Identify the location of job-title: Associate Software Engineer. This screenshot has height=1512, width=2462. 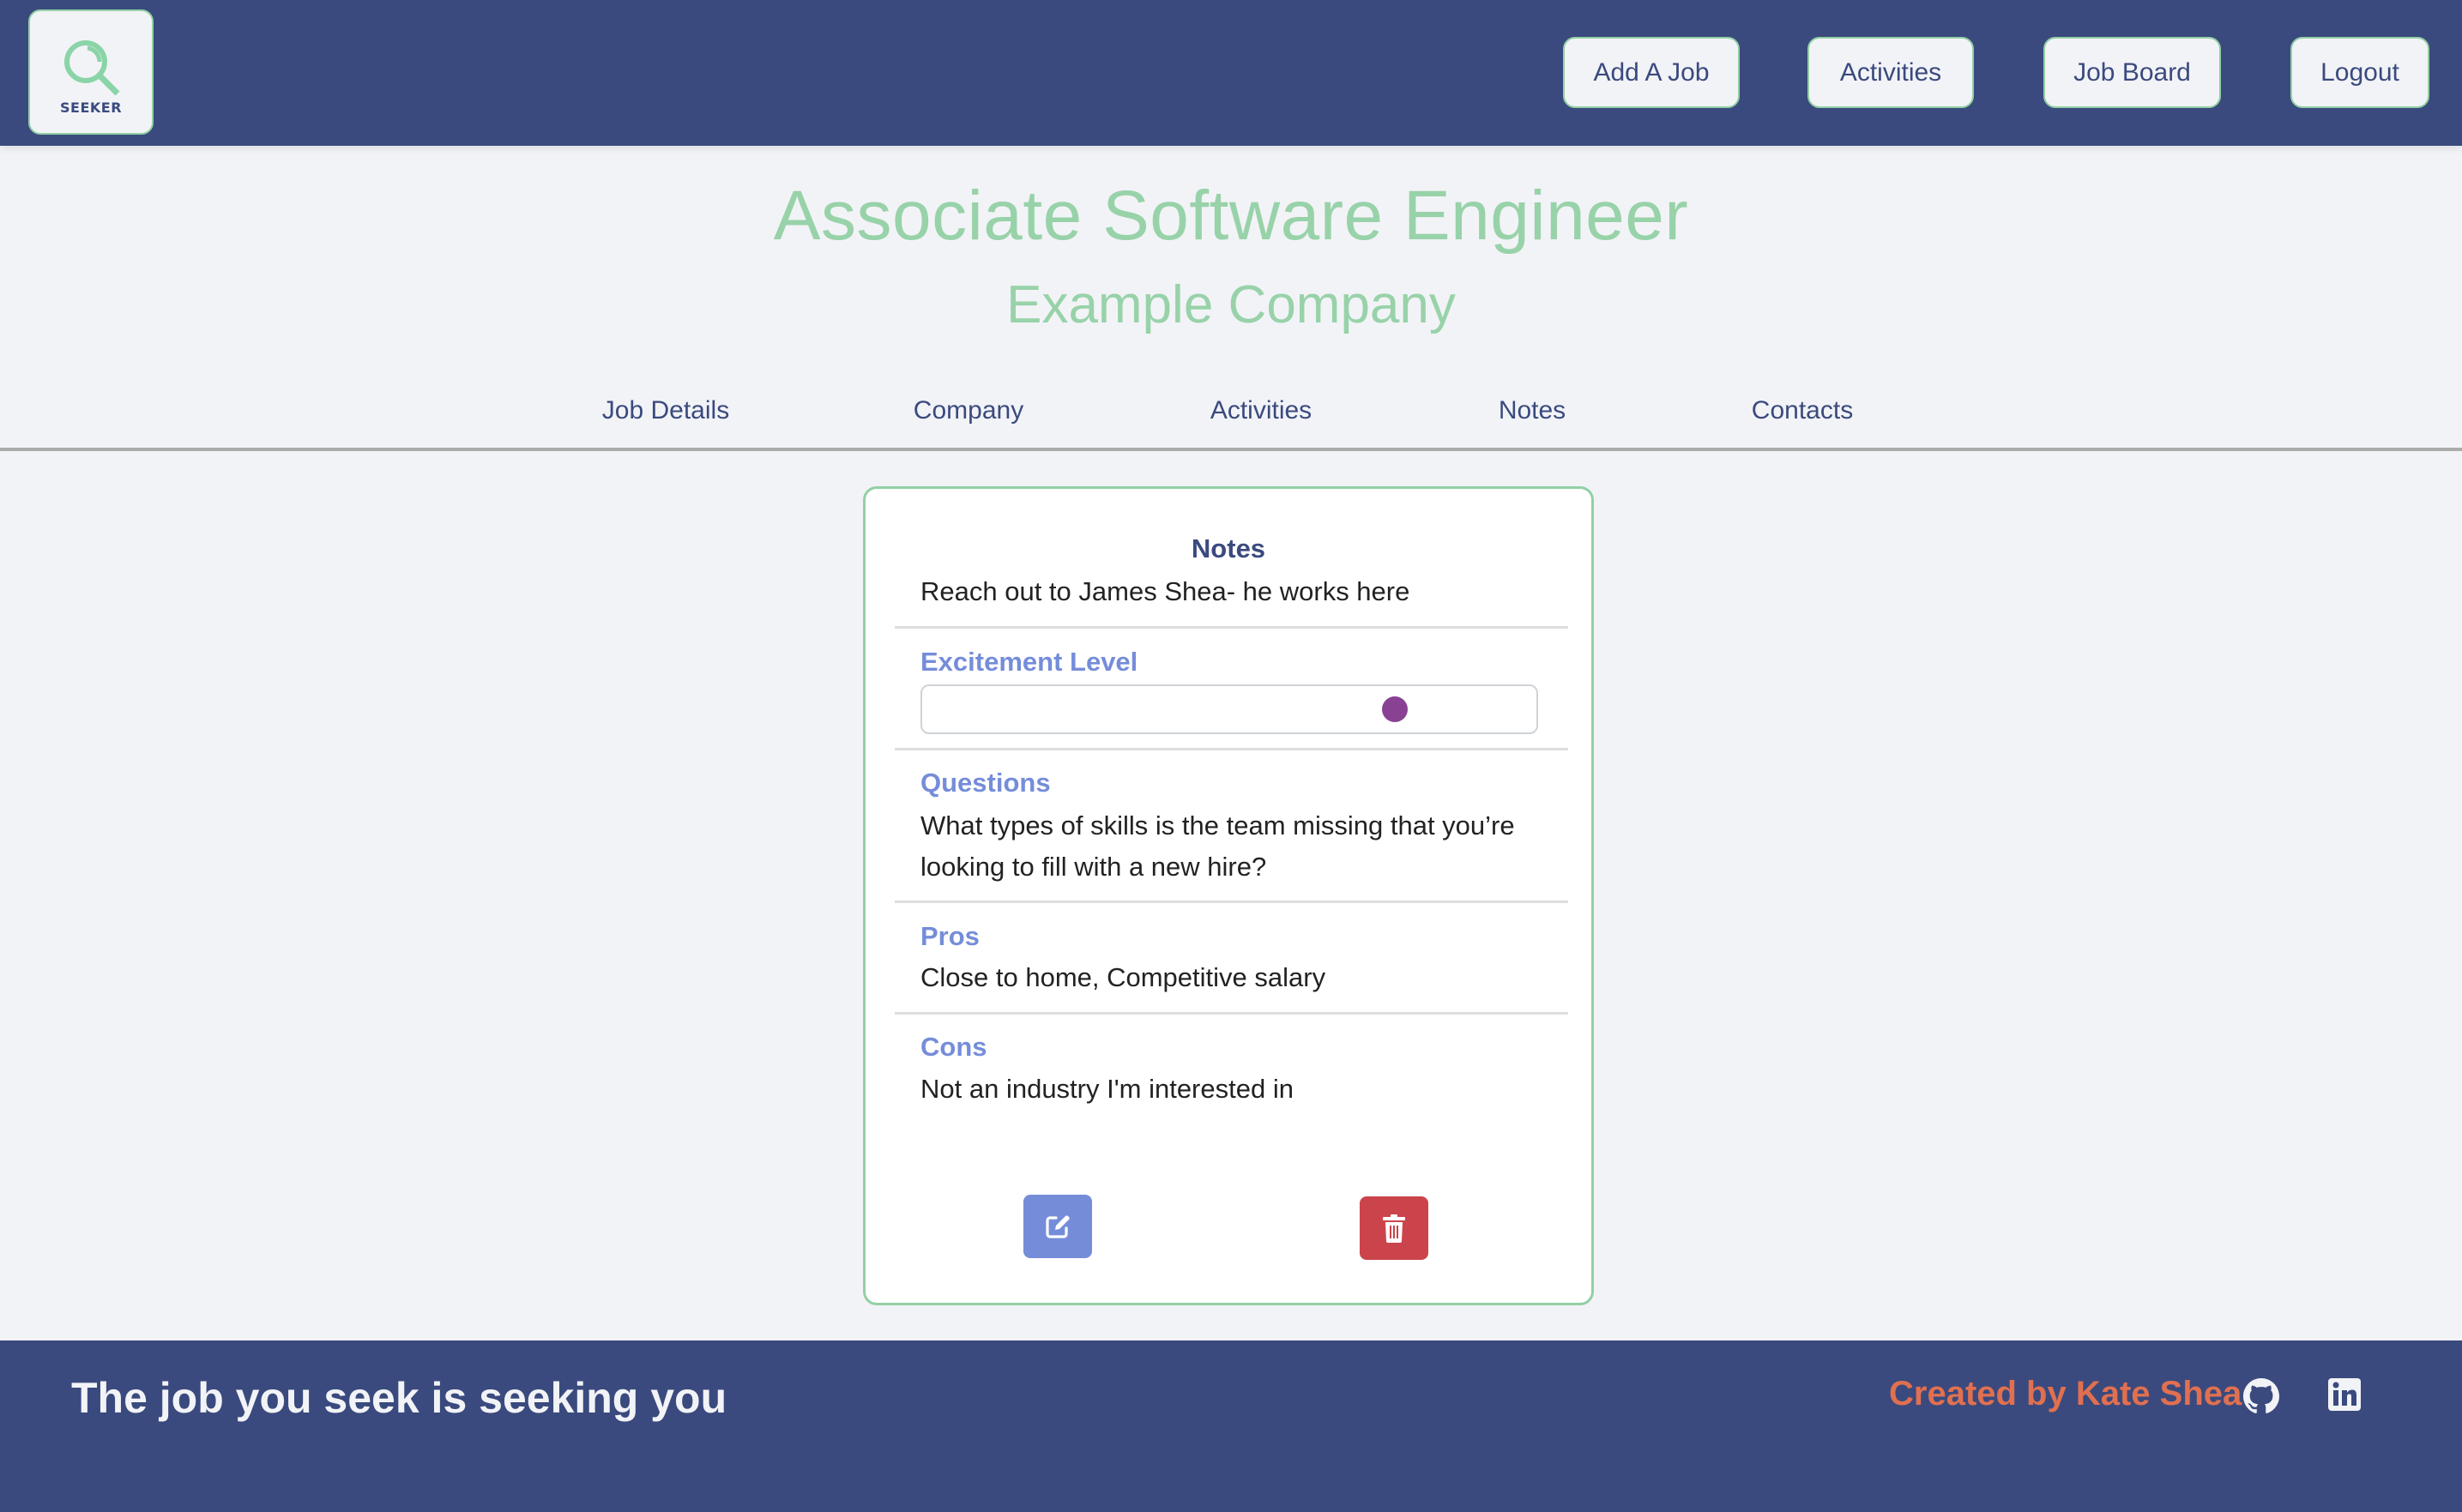
(1231, 216).